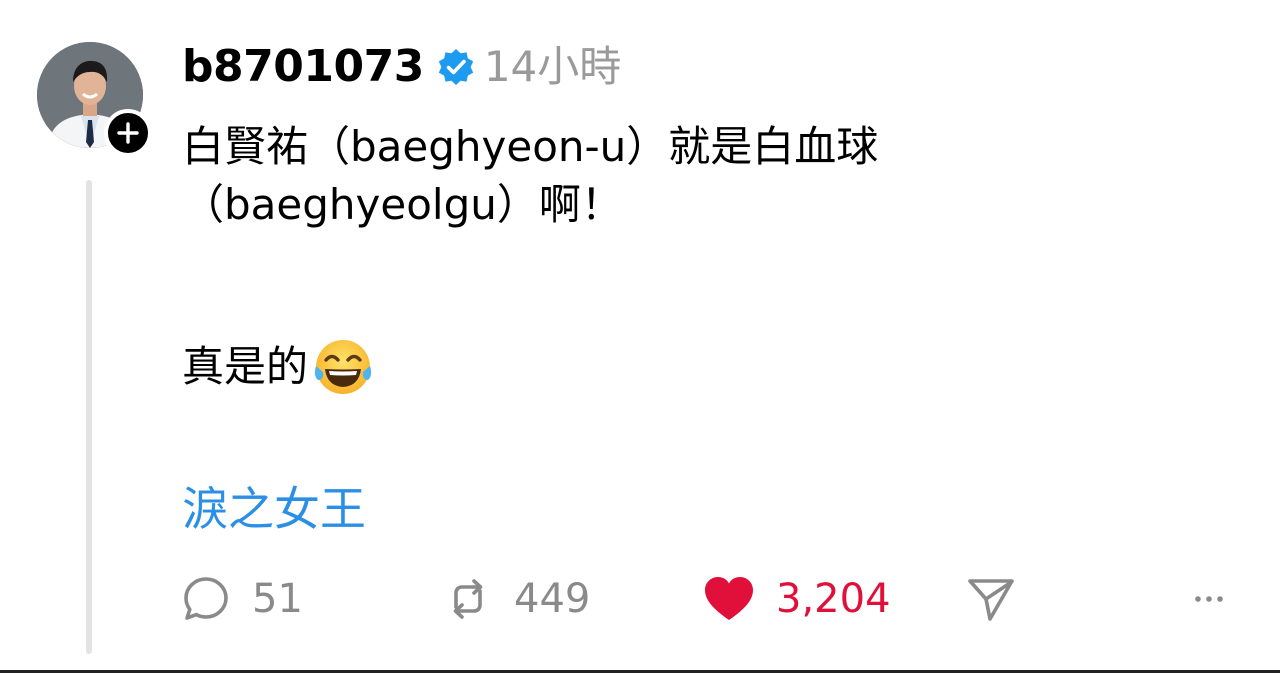  I want to click on verified-badge-icon, so click(456, 67).